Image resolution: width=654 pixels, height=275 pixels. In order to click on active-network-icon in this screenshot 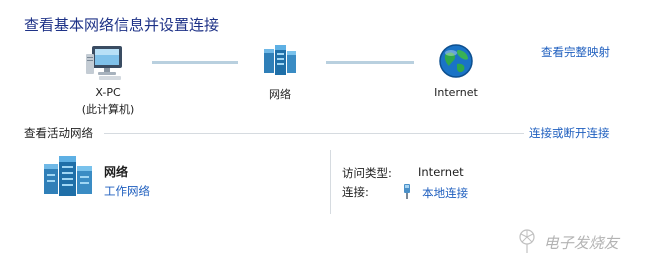, I will do `click(68, 175)`.